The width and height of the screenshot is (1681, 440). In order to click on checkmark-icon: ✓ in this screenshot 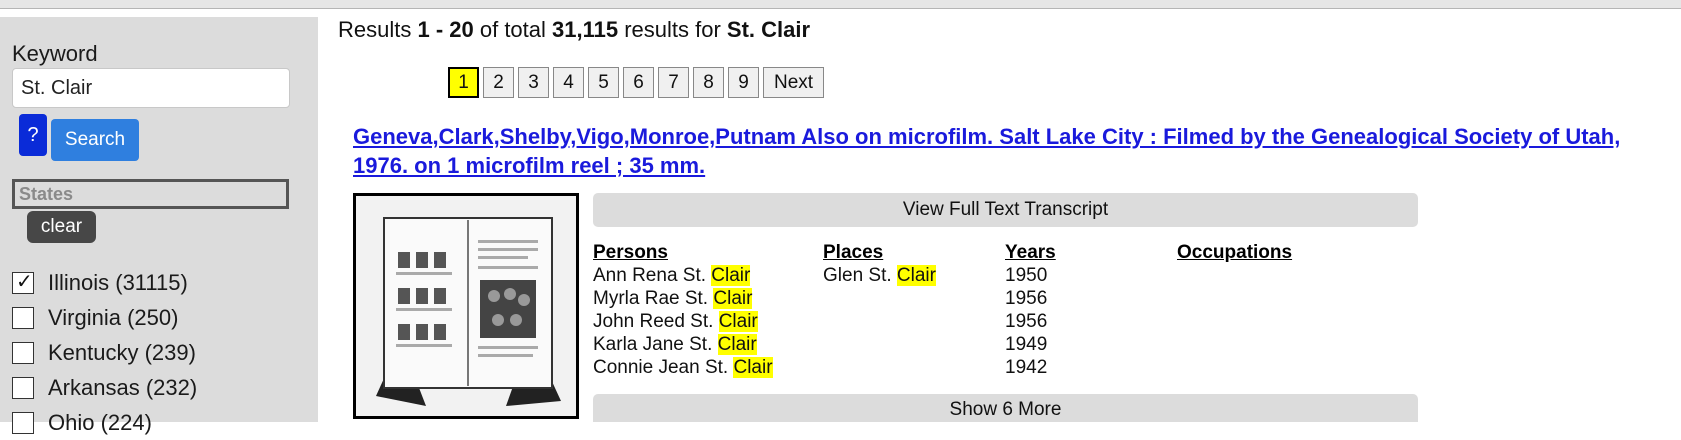, I will do `click(24, 281)`.